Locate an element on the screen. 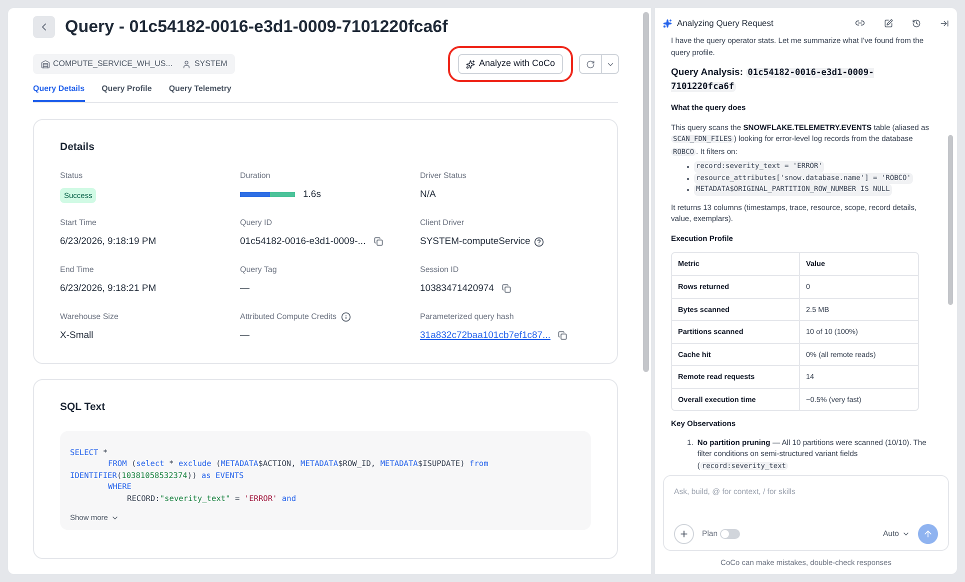  tab: Query Profile is located at coordinates (127, 91).